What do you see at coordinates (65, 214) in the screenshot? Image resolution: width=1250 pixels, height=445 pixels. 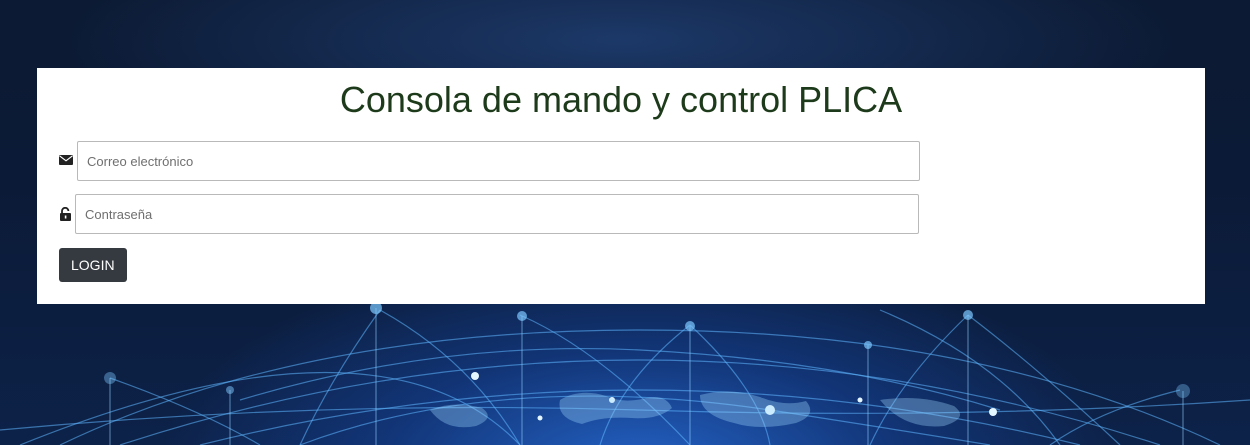 I see `unlock-icon` at bounding box center [65, 214].